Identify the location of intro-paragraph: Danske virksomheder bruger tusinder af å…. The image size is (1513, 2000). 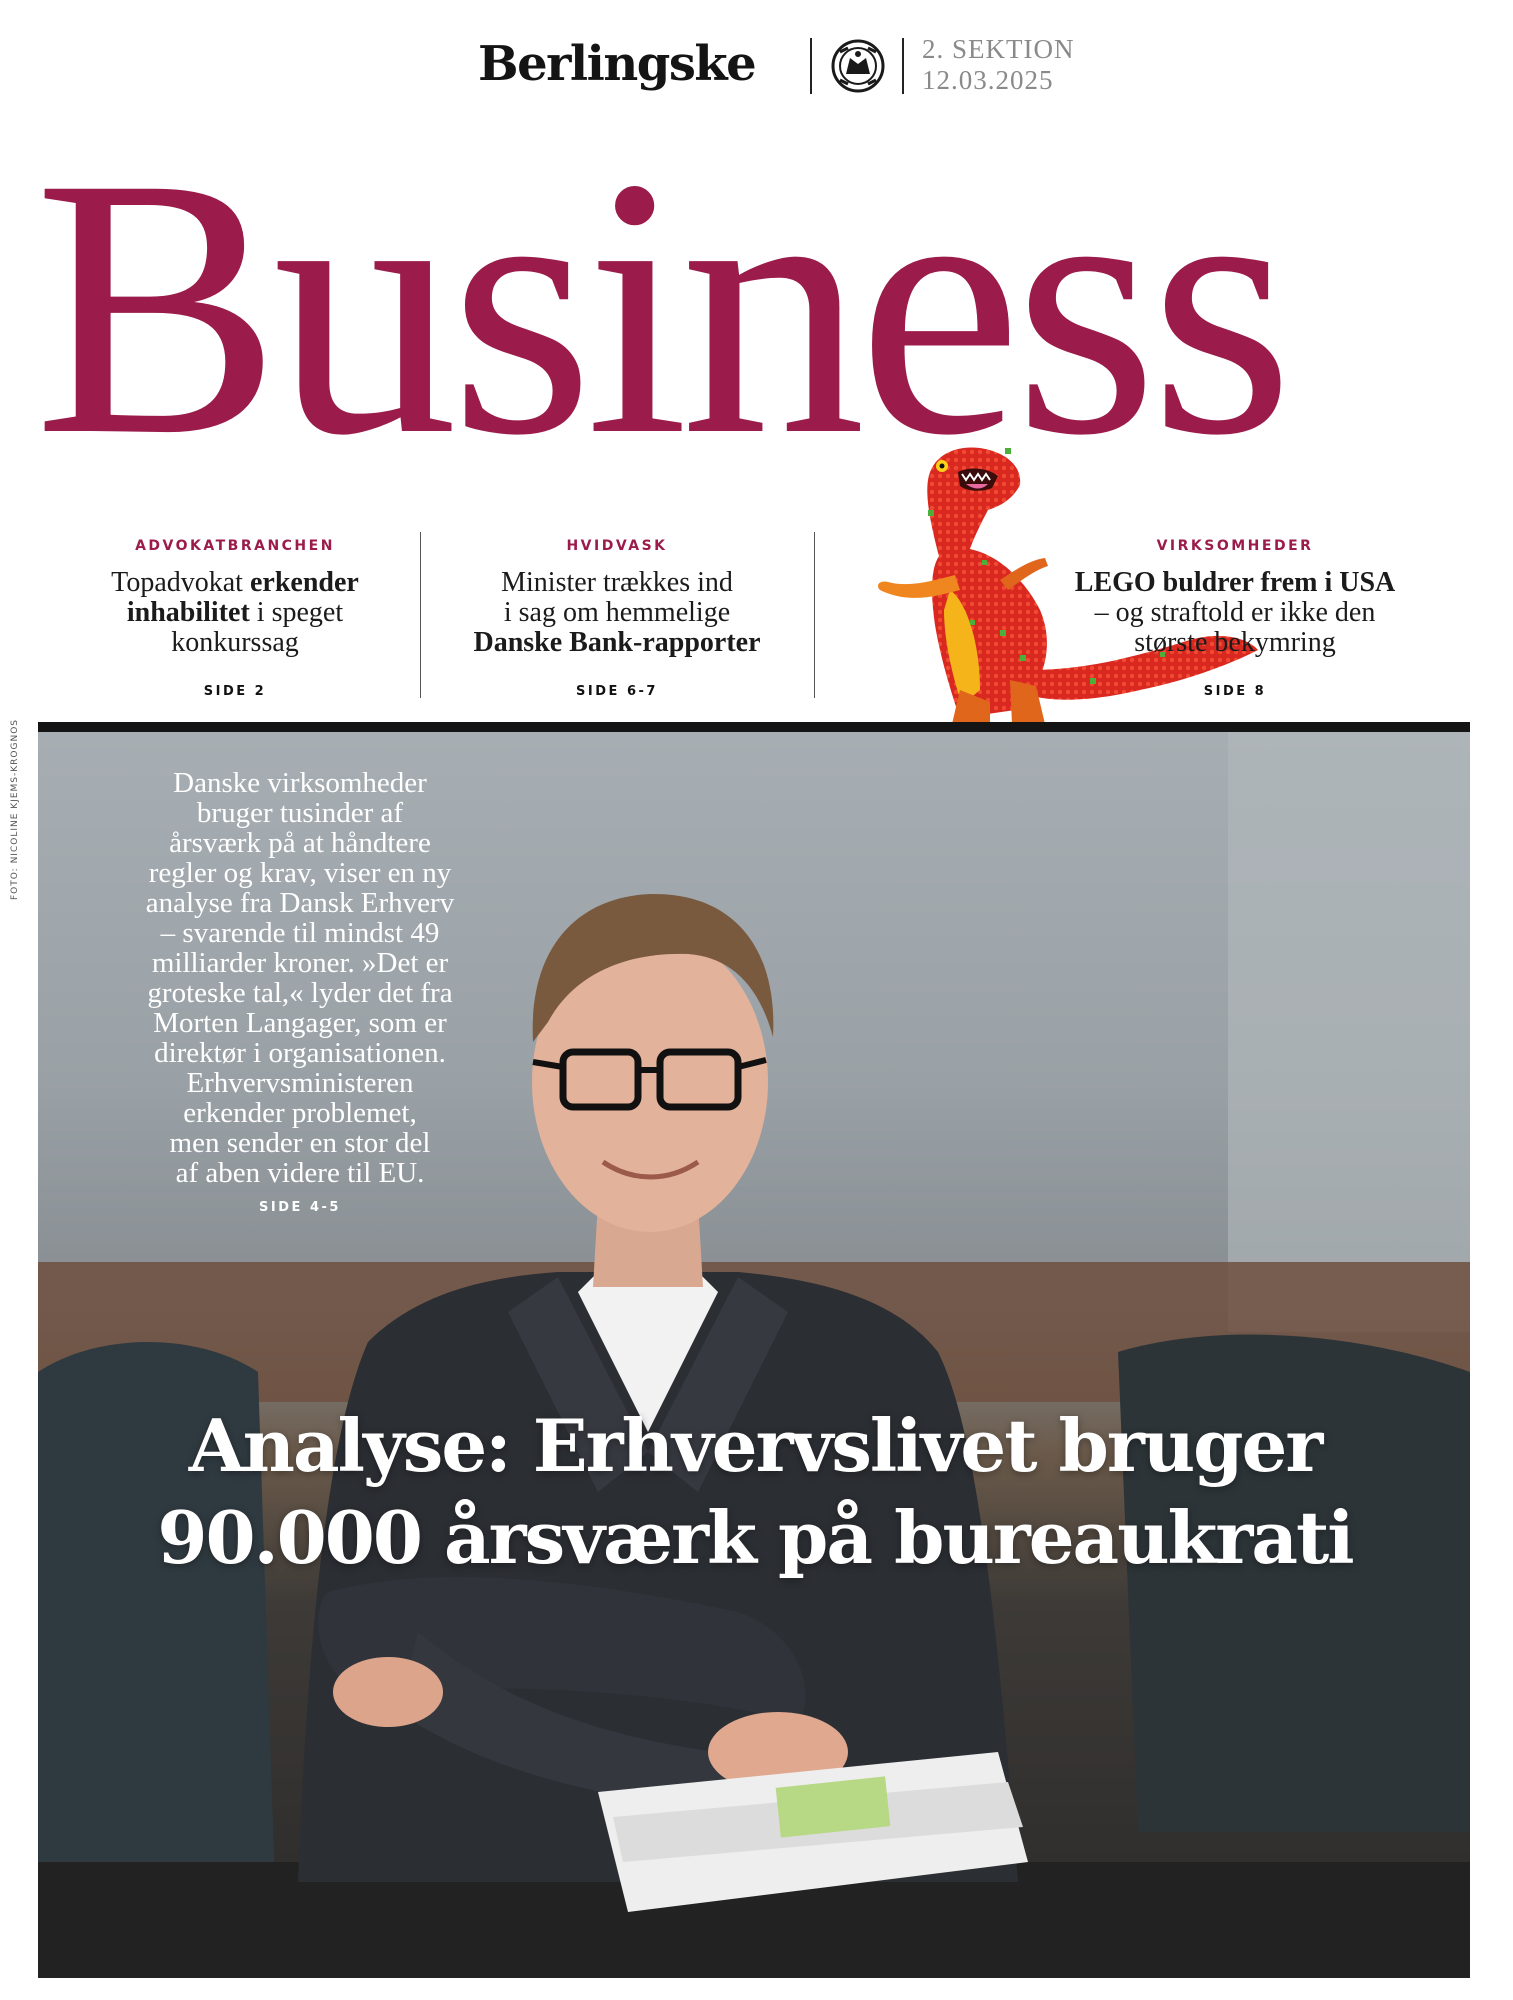
(300, 978).